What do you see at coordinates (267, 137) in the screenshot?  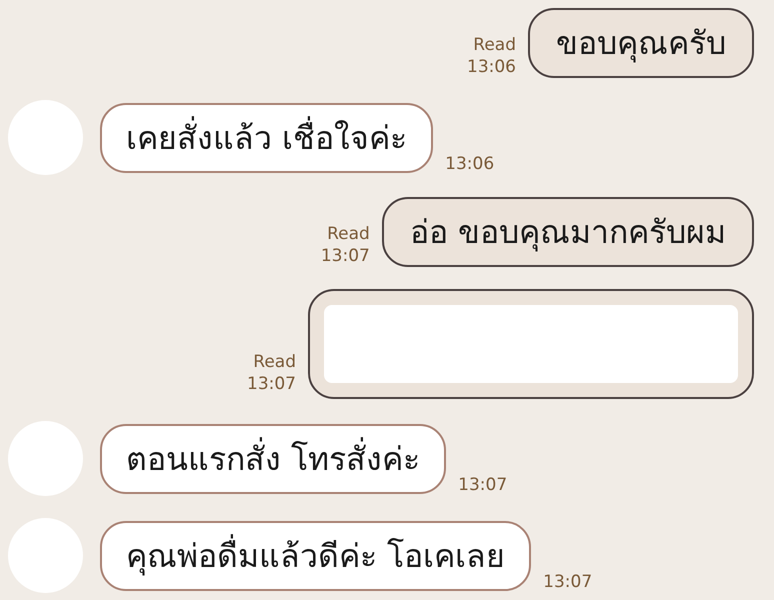 I see `received-message-bubble: เคยสั่งแล้ว เชื่อใจค่ะ` at bounding box center [267, 137].